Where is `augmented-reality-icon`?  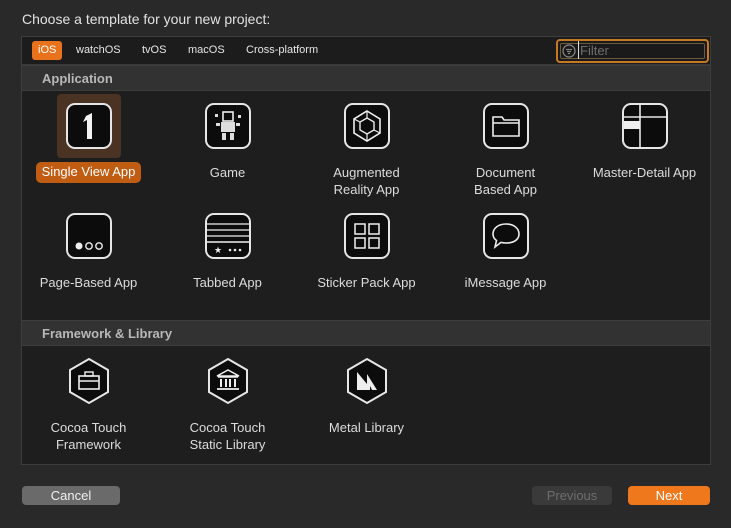
augmented-reality-icon is located at coordinates (366, 126).